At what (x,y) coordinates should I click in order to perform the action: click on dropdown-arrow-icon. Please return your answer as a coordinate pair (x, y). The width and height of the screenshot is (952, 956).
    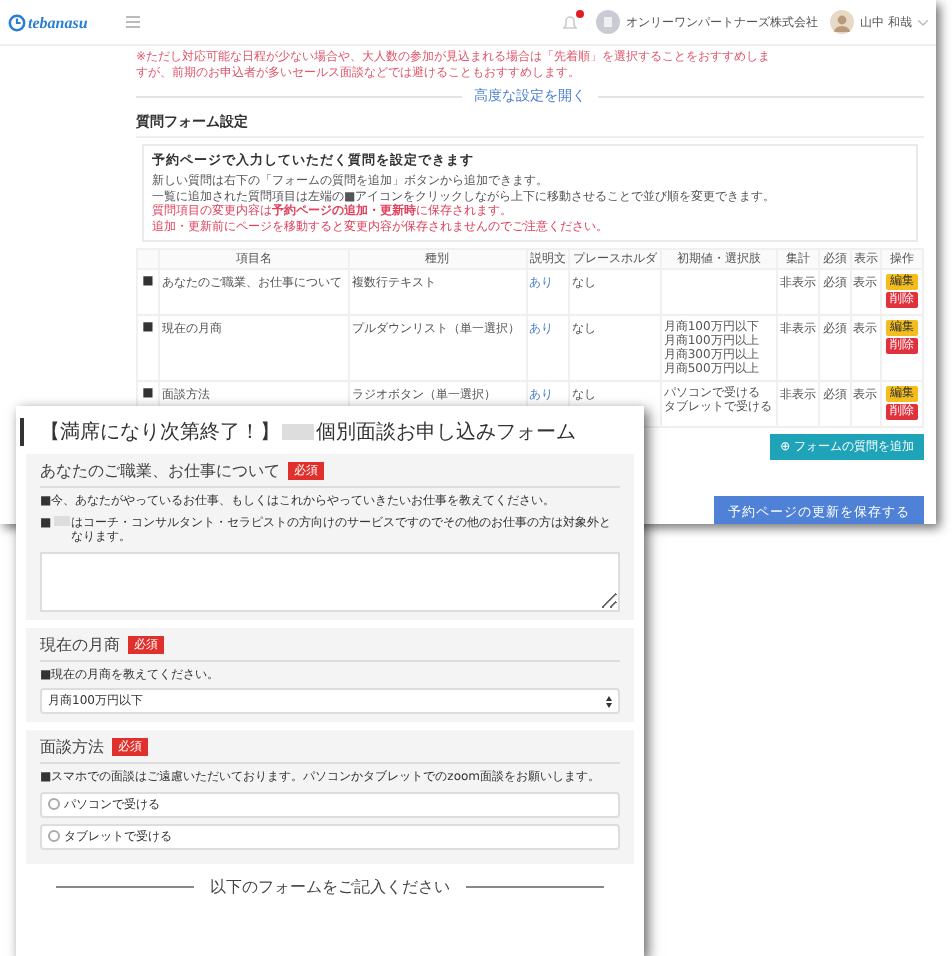
    Looking at the image, I should click on (609, 701).